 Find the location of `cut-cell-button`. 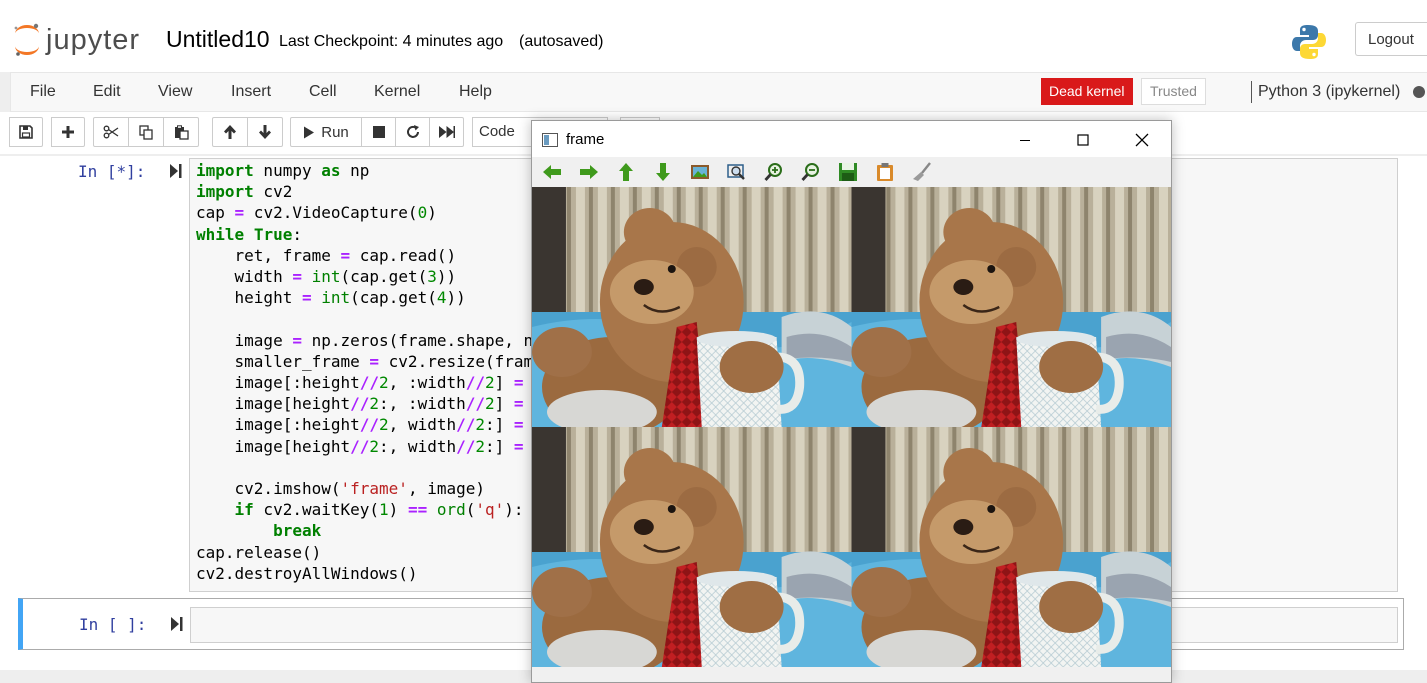

cut-cell-button is located at coordinates (111, 132).